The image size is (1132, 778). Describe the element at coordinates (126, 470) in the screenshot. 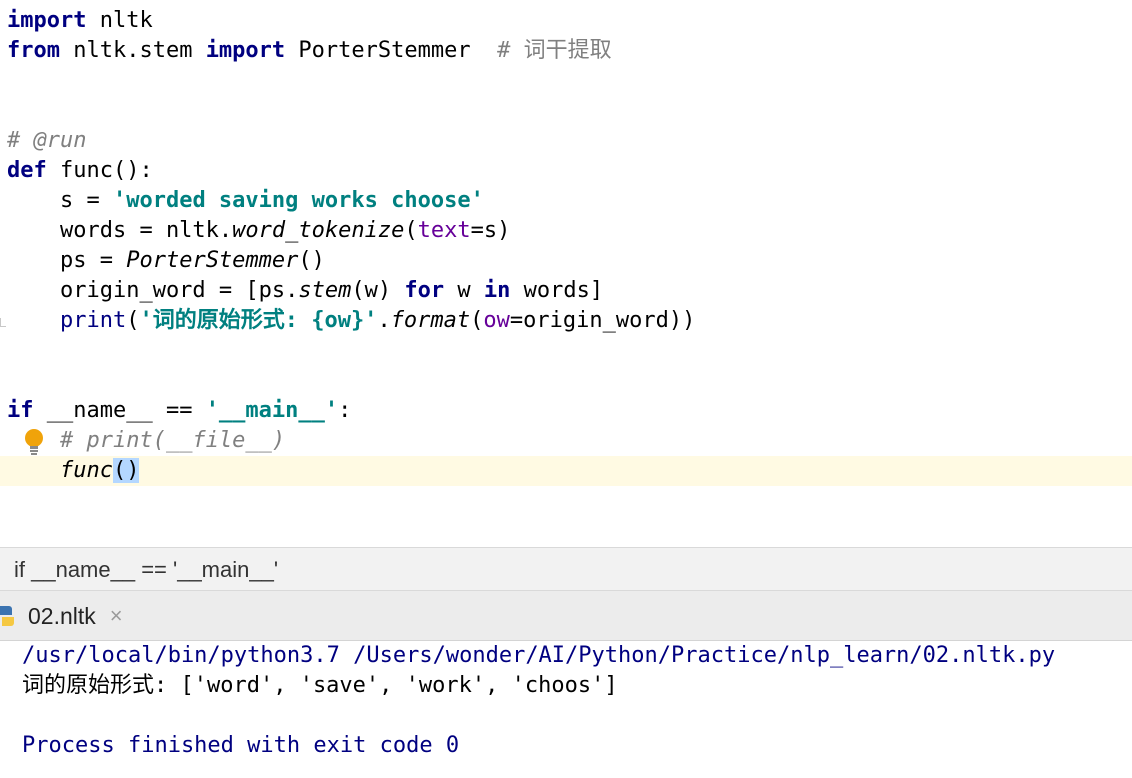

I see `matched-braces: ()` at that location.